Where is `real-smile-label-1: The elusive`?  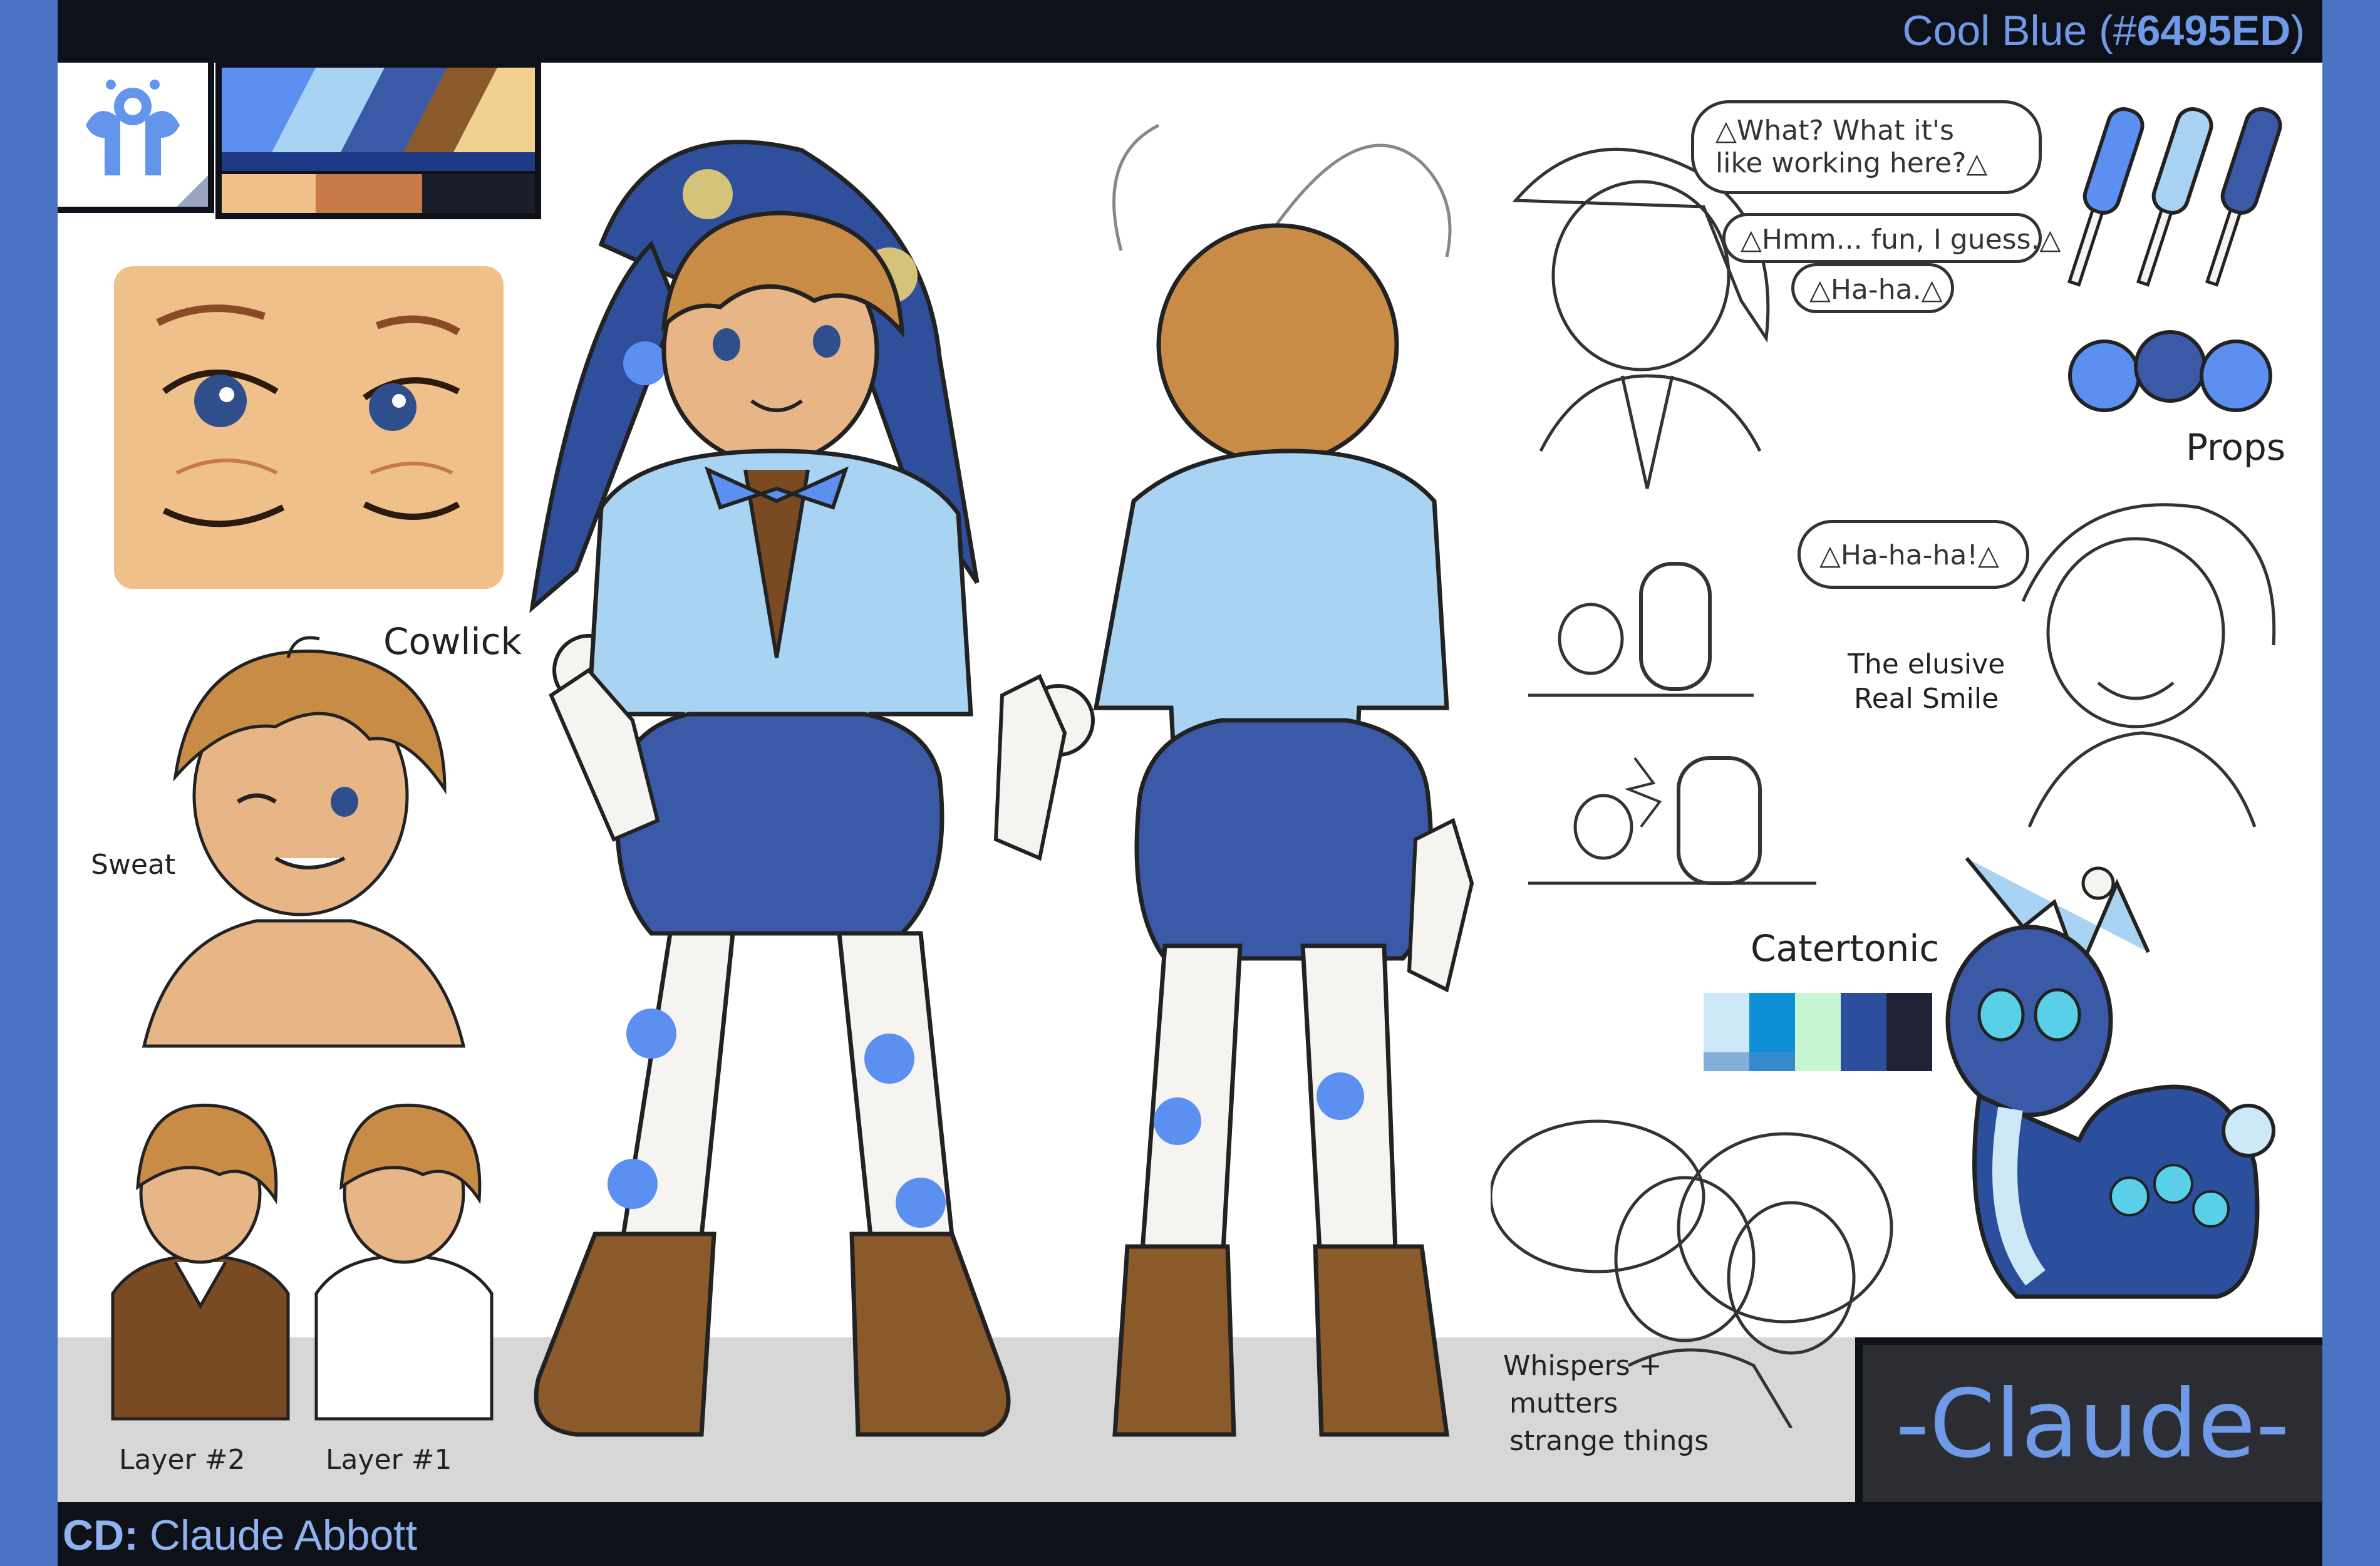
real-smile-label-1: The elusive is located at coordinates (1926, 664).